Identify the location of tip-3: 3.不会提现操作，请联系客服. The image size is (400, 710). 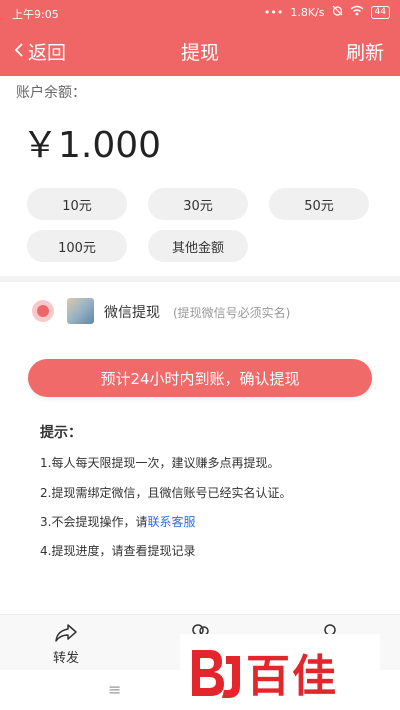
(117, 521).